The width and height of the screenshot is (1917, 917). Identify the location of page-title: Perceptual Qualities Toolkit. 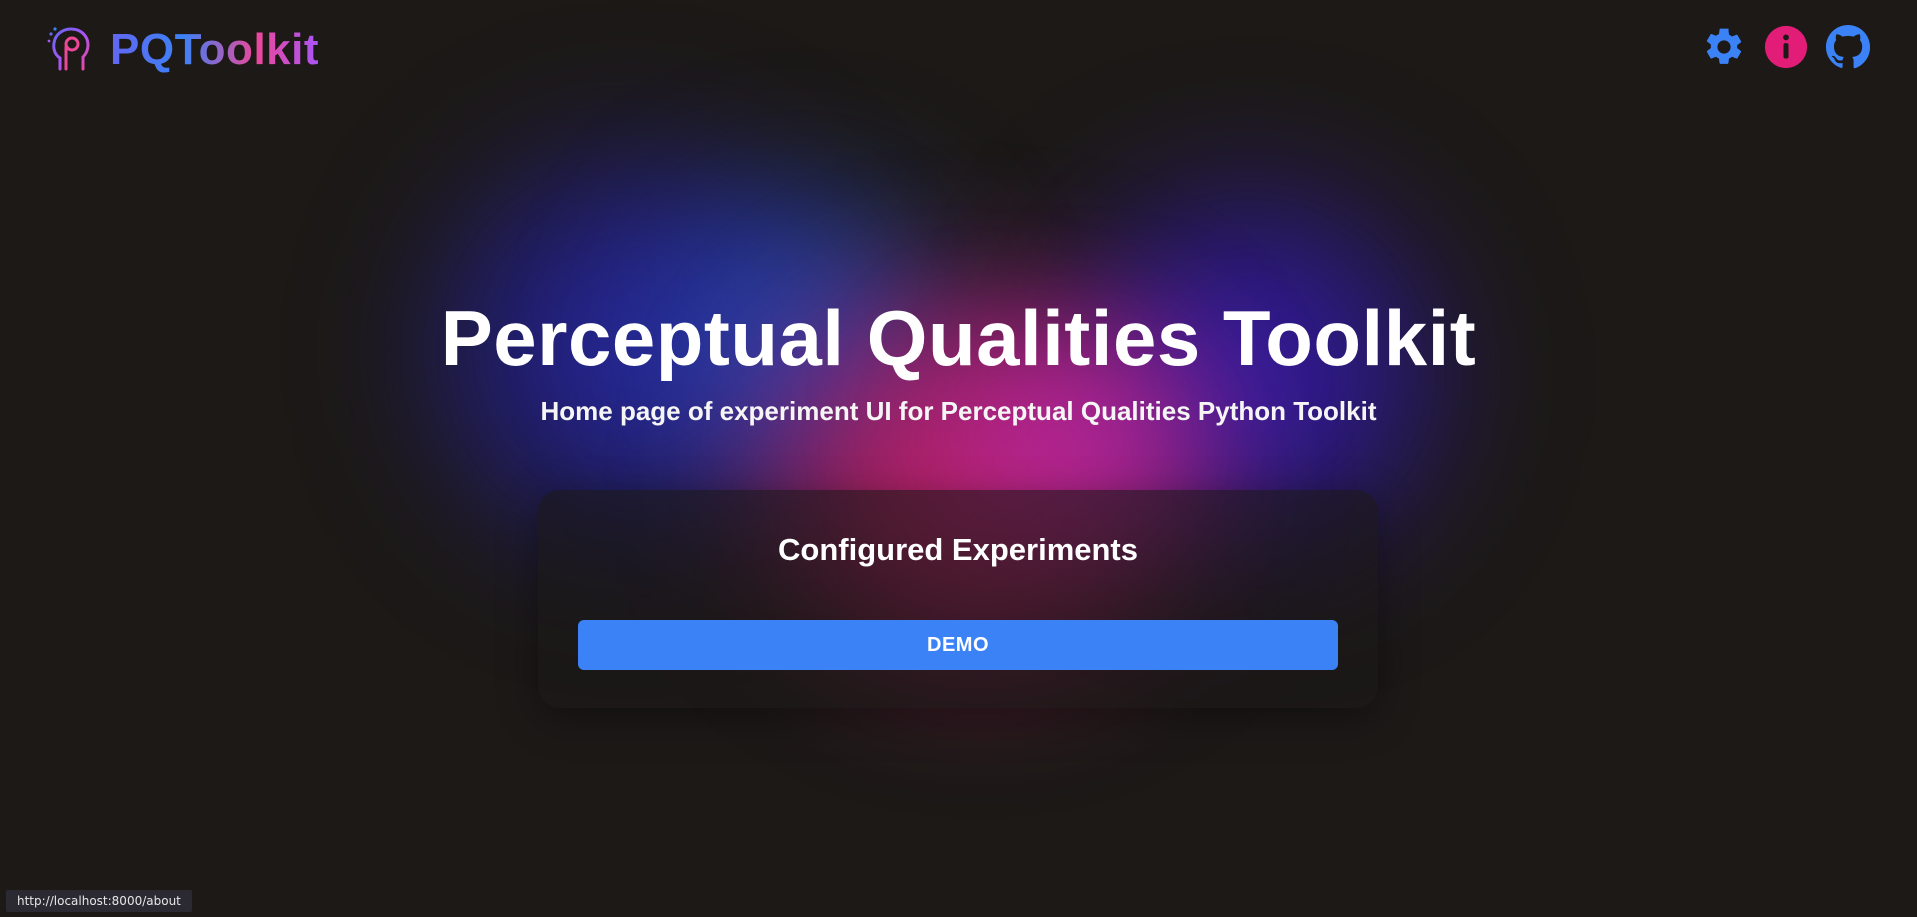
(958, 338).